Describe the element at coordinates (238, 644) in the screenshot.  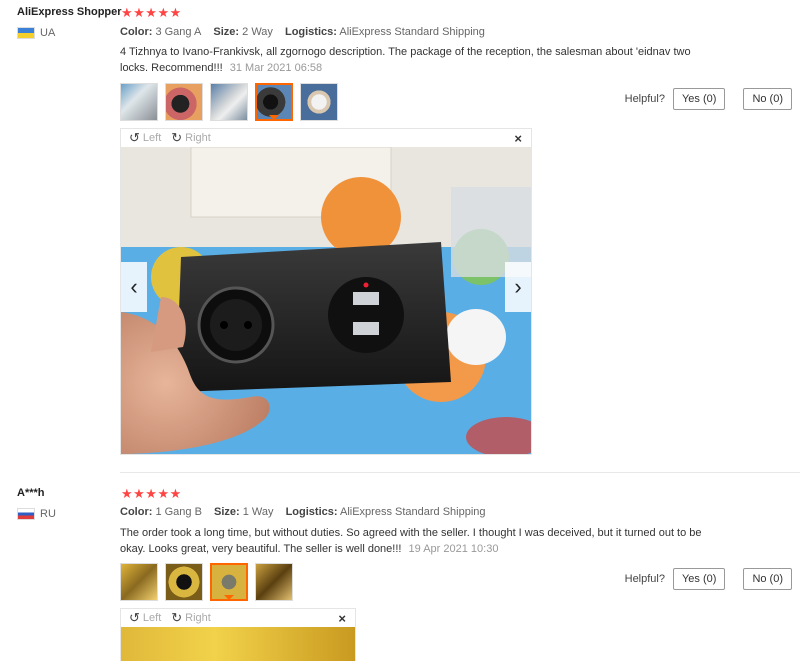
I see `review-photo` at that location.